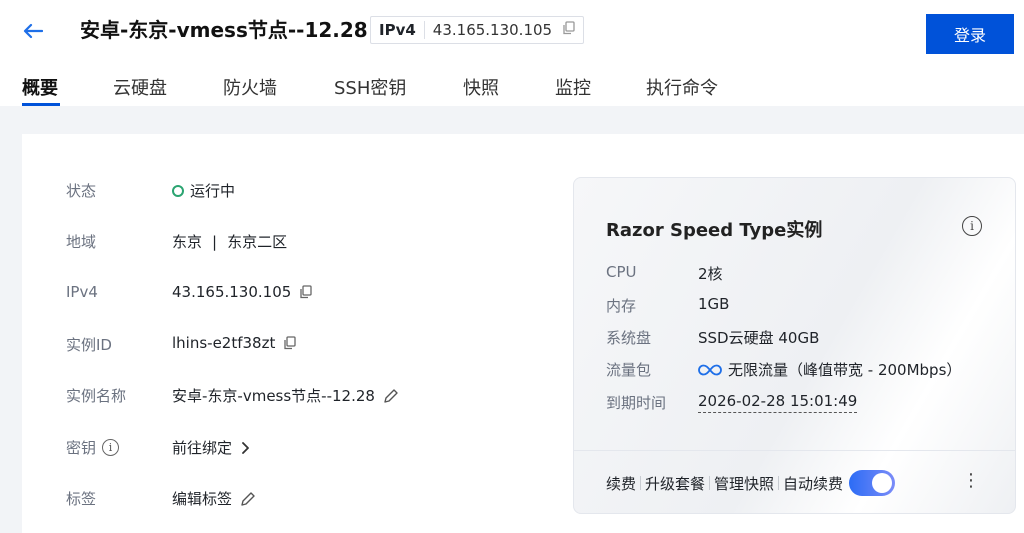 The height and width of the screenshot is (533, 1024). I want to click on ipv4-value: 43.165.130.105, so click(242, 292).